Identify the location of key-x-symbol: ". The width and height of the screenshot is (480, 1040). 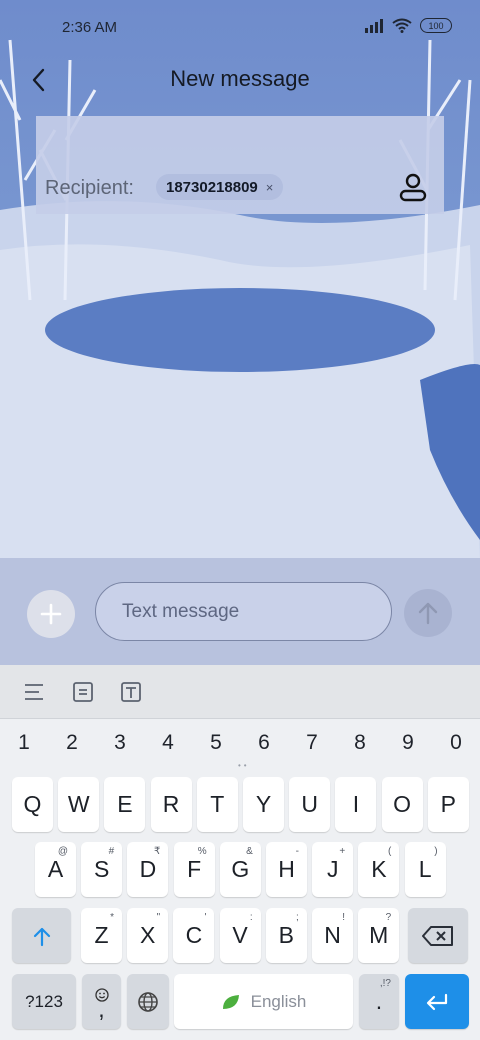
(158, 917).